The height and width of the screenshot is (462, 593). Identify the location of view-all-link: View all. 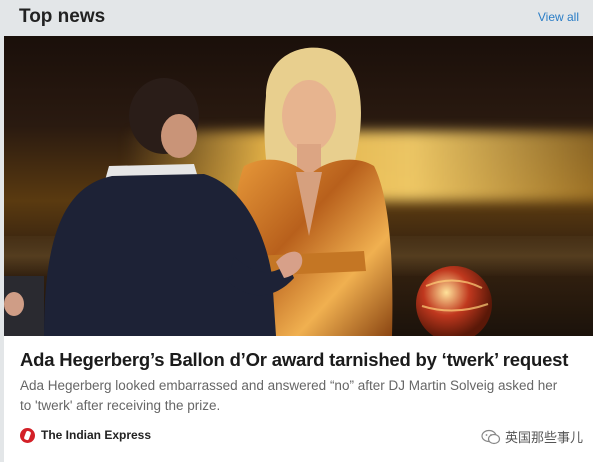
(558, 17).